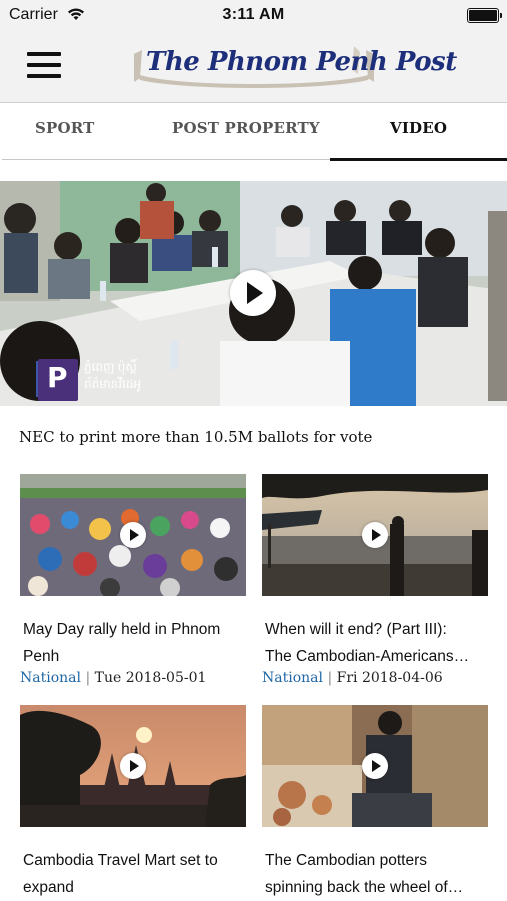 This screenshot has width=507, height=901. What do you see at coordinates (113, 375) in the screenshot?
I see `khmer-watermark: ភ្នំពេញ ប៉ុស្តិ៍ ព័ត៌មានវីដេអូ` at bounding box center [113, 375].